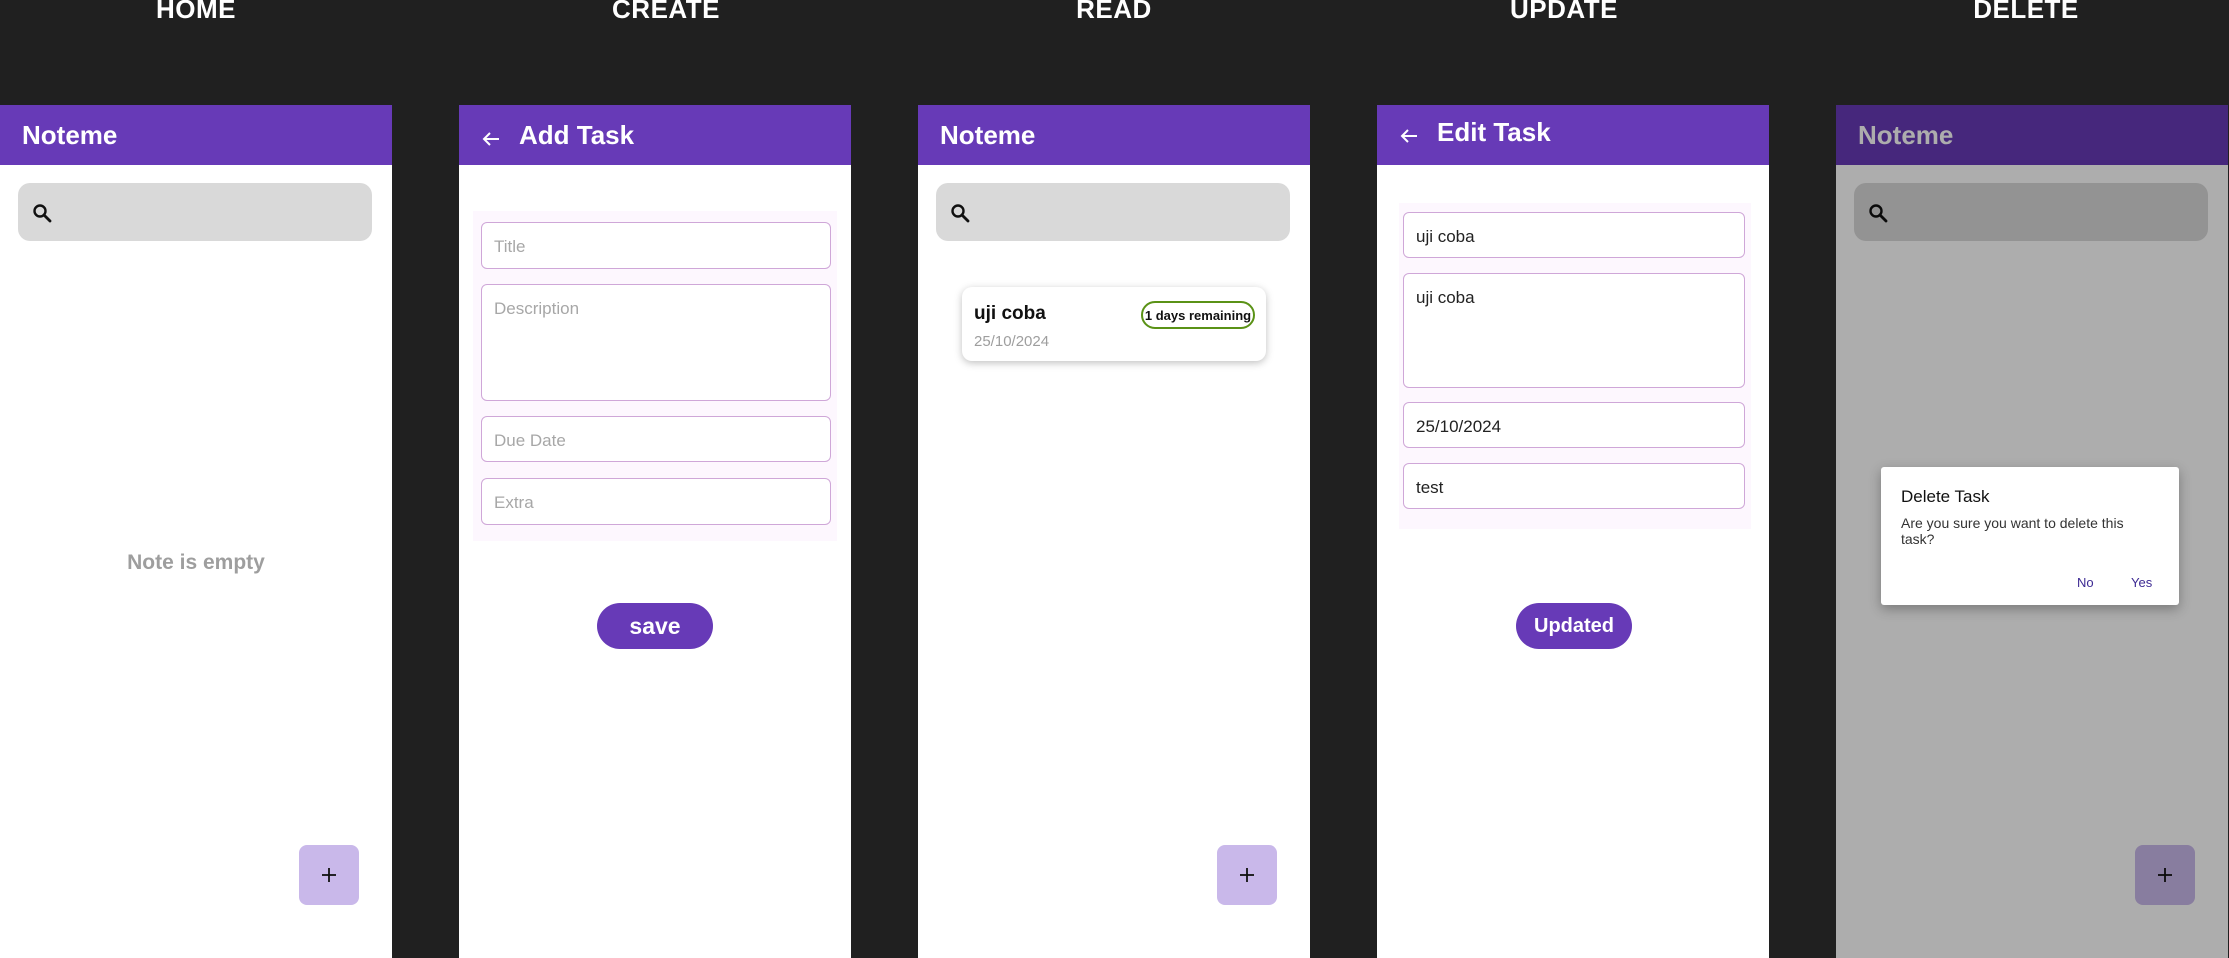 The height and width of the screenshot is (958, 2229). Describe the element at coordinates (666, 12) in the screenshot. I see `section-title-create: CREATE` at that location.